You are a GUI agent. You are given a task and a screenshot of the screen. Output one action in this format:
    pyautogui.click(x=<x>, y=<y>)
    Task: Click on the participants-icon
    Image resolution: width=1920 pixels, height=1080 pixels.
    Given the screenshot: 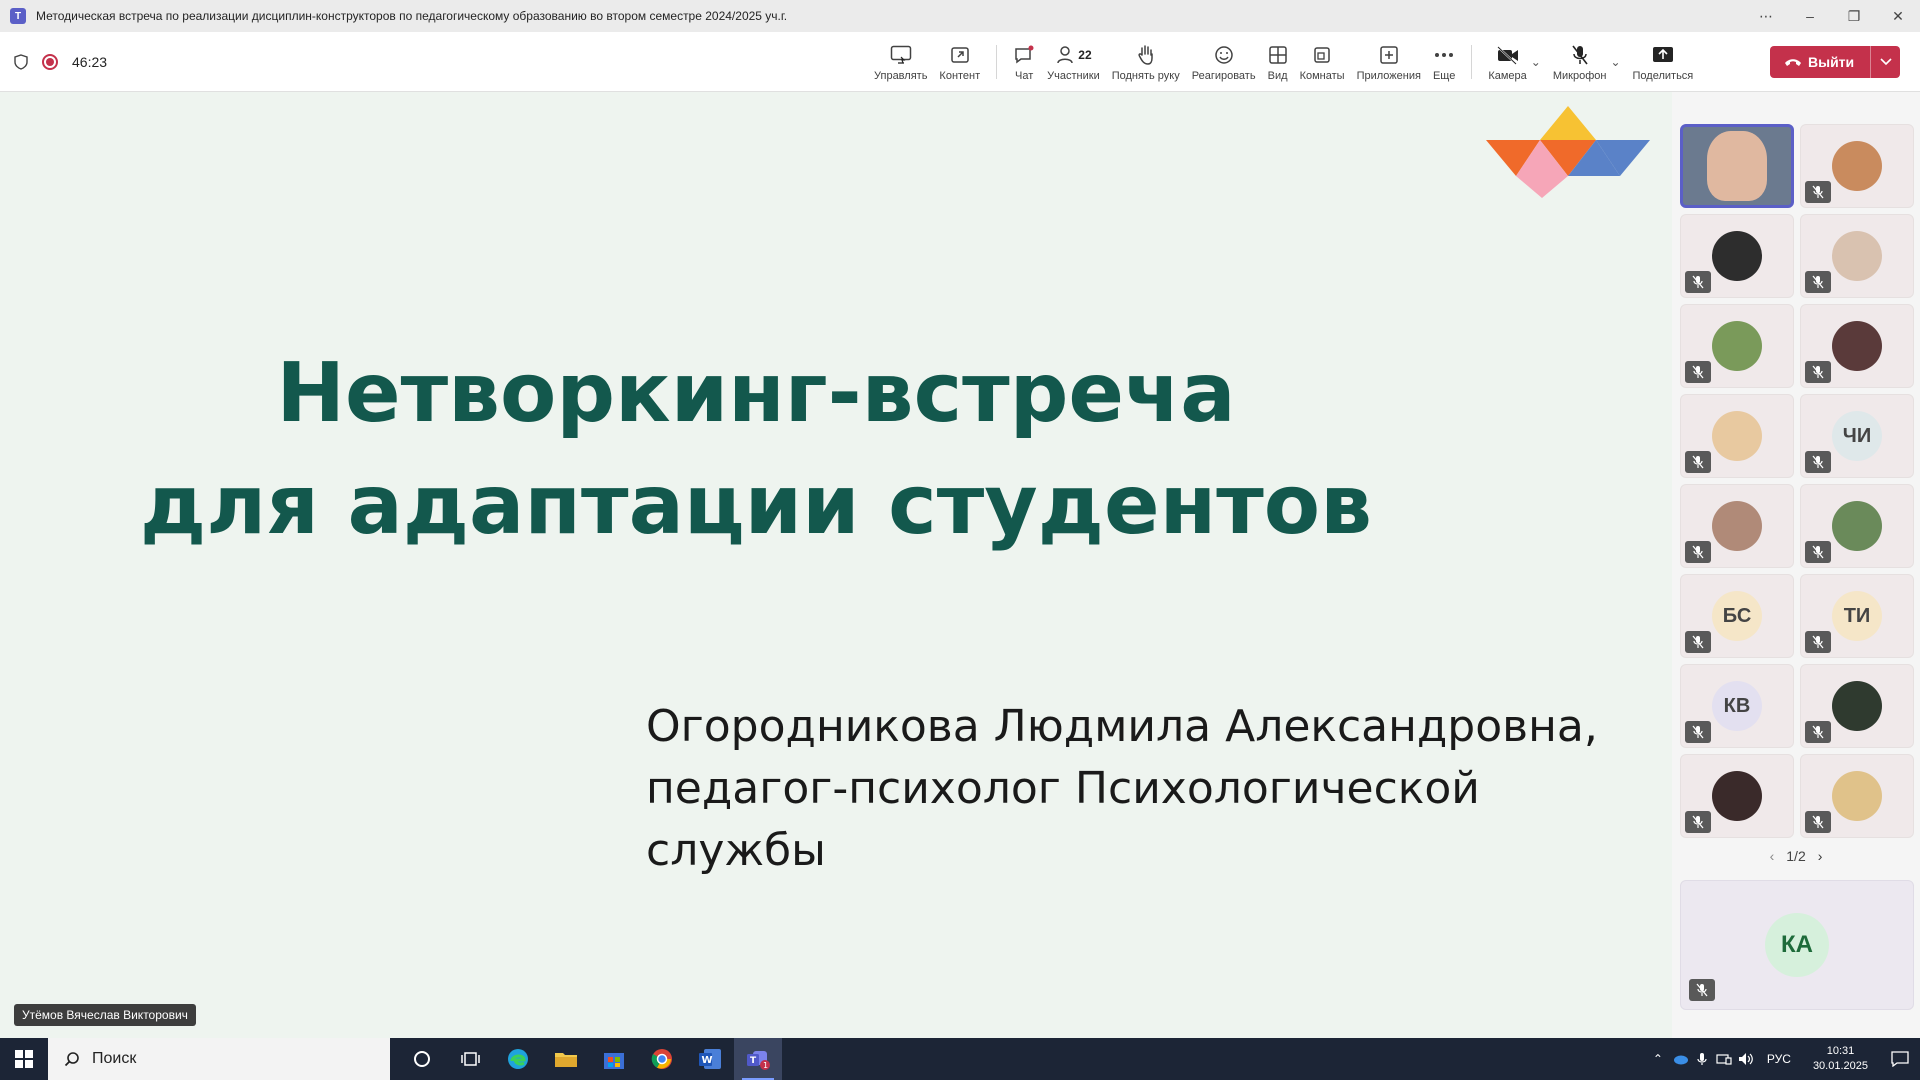 What is the action you would take?
    pyautogui.click(x=1065, y=55)
    